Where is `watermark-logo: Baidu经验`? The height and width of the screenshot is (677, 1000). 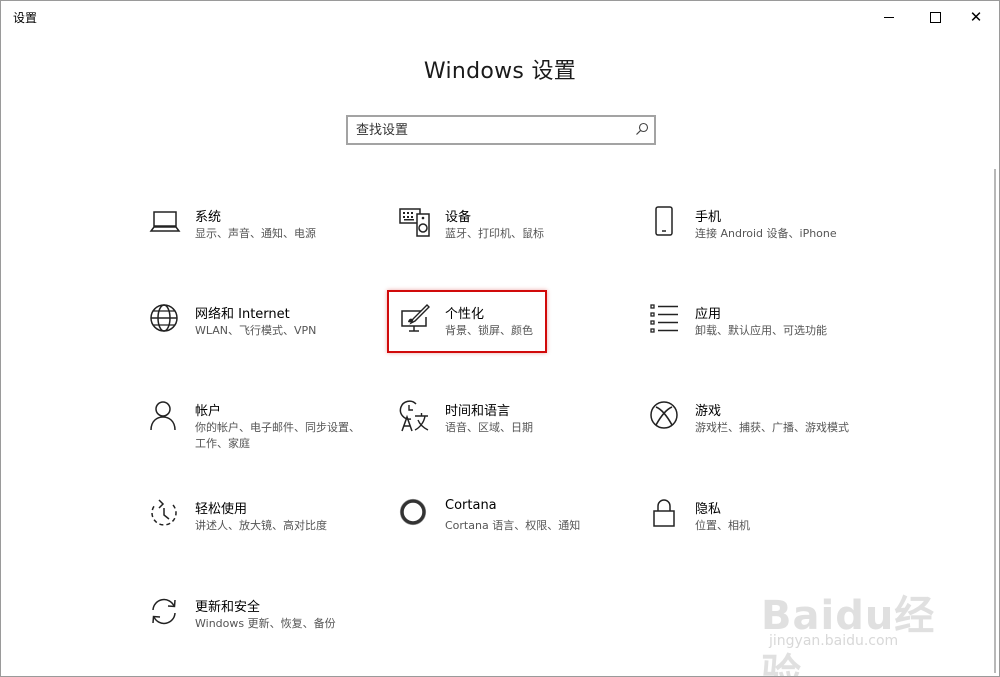 watermark-logo: Baidu经验 is located at coordinates (848, 635).